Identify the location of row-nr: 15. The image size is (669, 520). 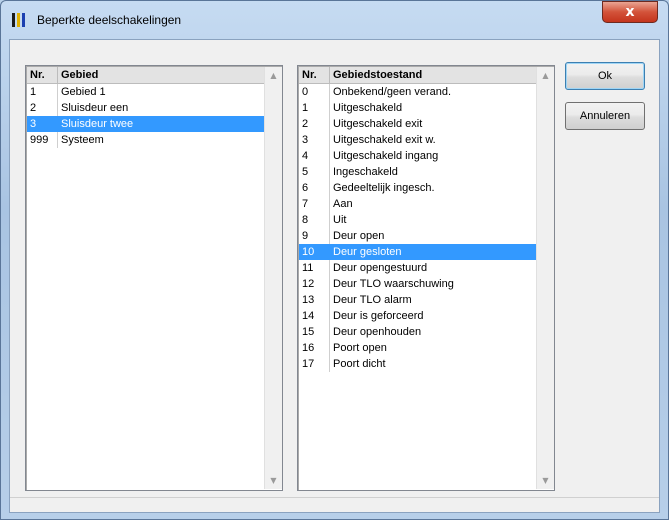
(314, 332).